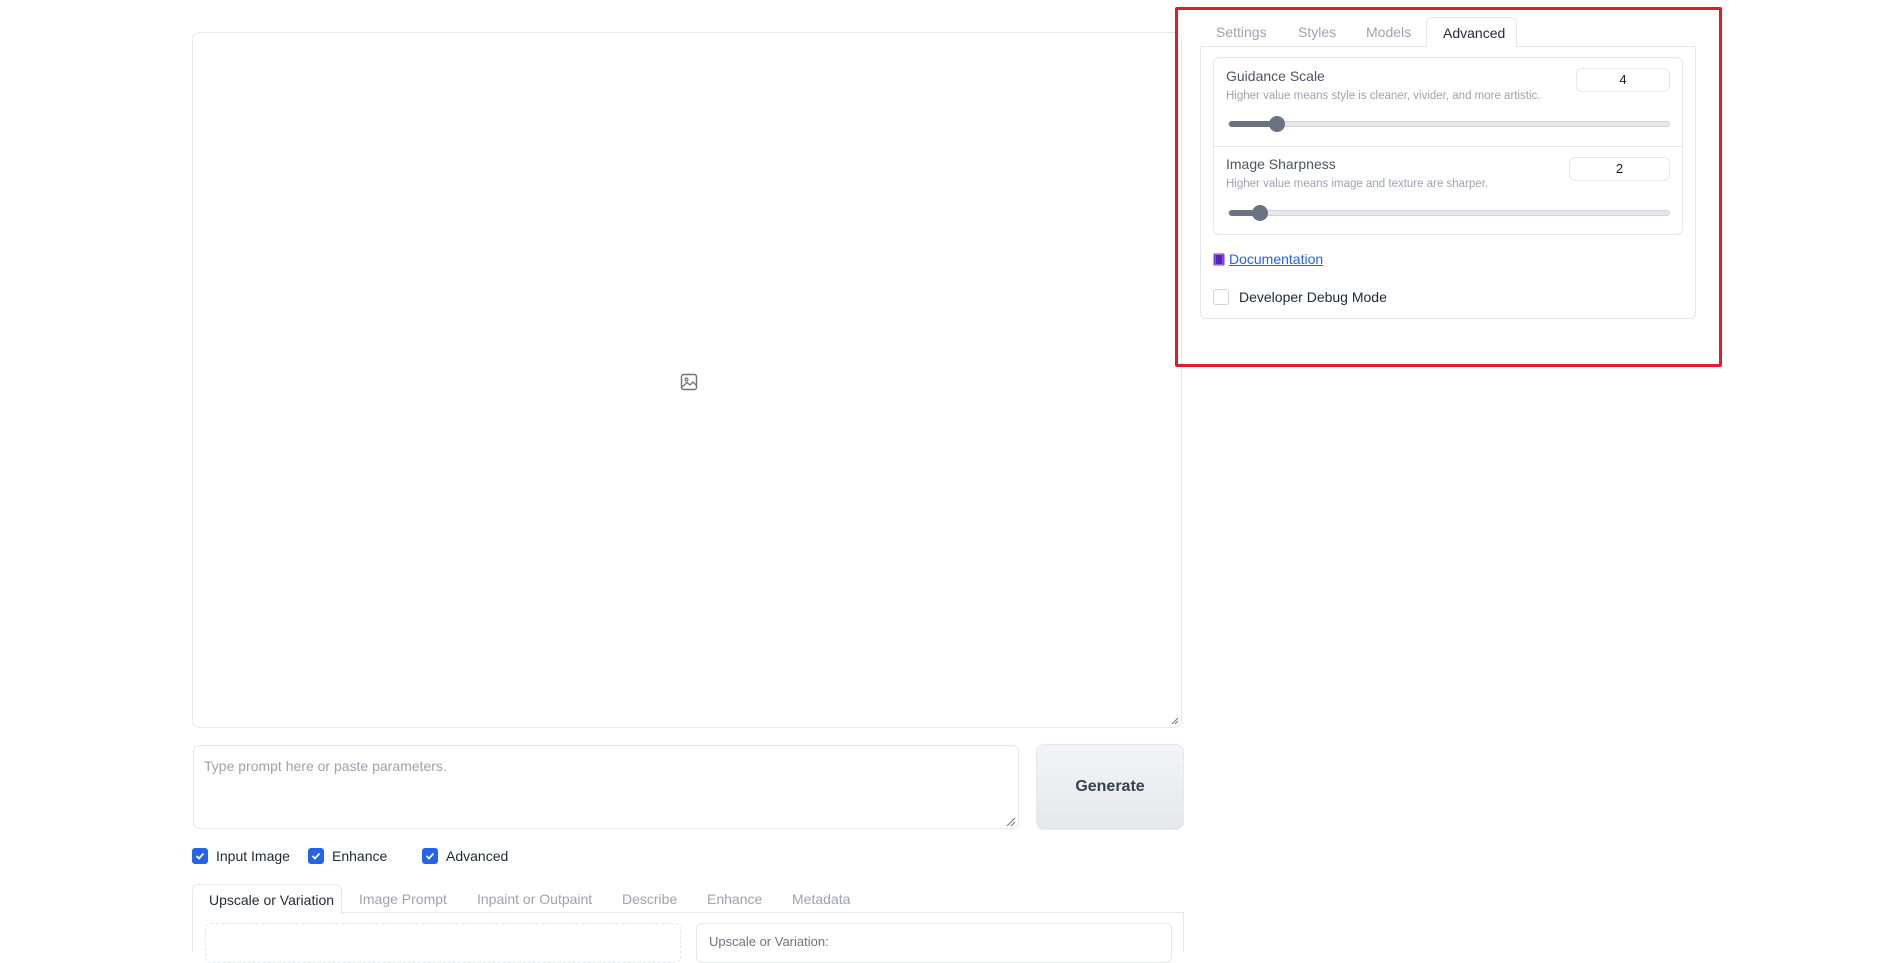 The height and width of the screenshot is (963, 1894). I want to click on upscale-image-drop-area, so click(443, 943).